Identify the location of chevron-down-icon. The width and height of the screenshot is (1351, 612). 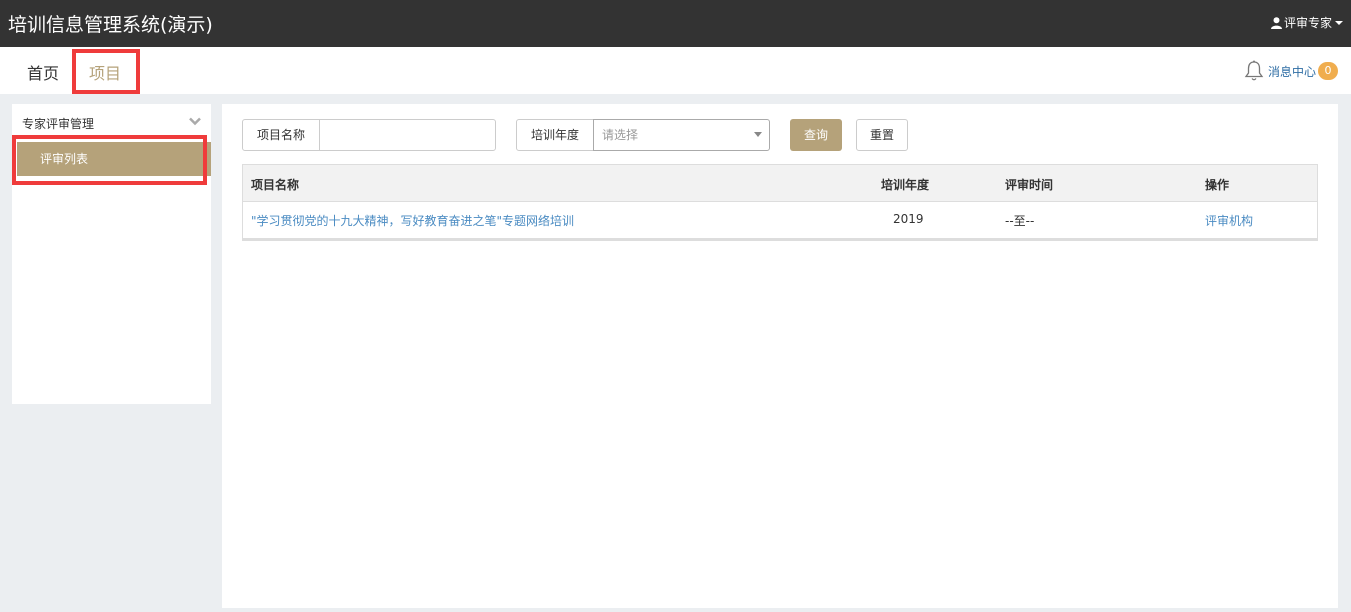
(195, 121).